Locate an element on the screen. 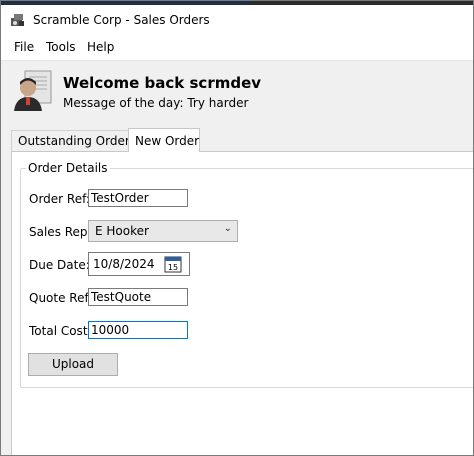 The height and width of the screenshot is (456, 474). calendar-icon: 15 is located at coordinates (173, 264).